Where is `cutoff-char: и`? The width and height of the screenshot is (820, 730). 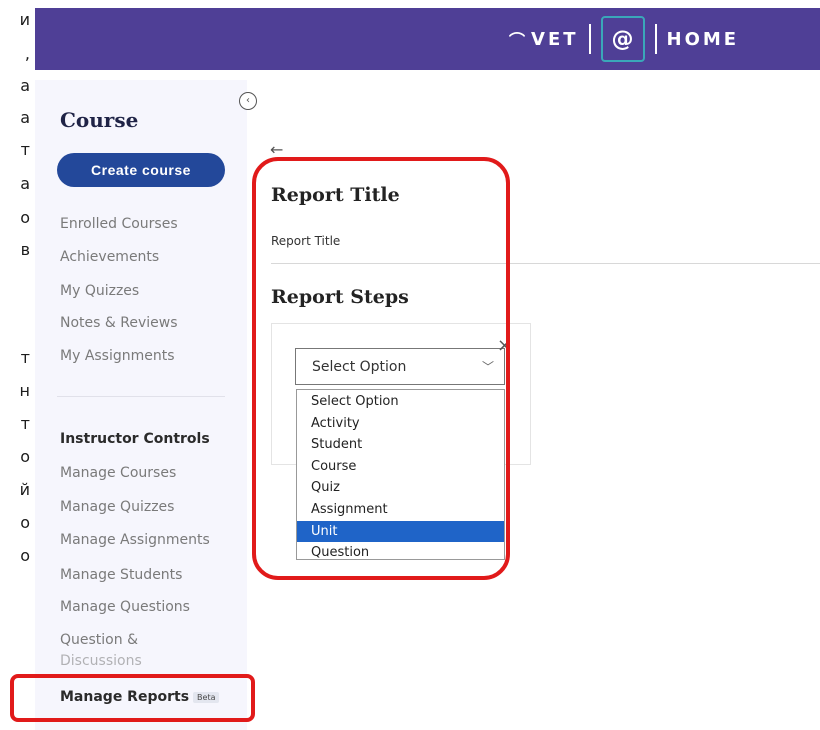 cutoff-char: и is located at coordinates (24, 19).